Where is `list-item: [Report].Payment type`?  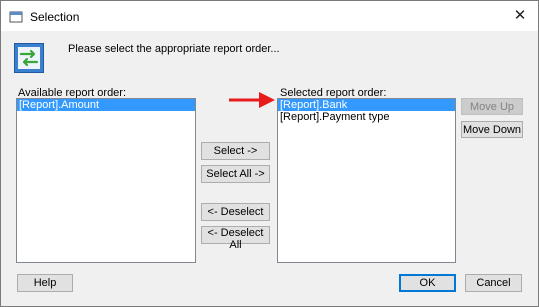
list-item: [Report].Payment type is located at coordinates (366, 117).